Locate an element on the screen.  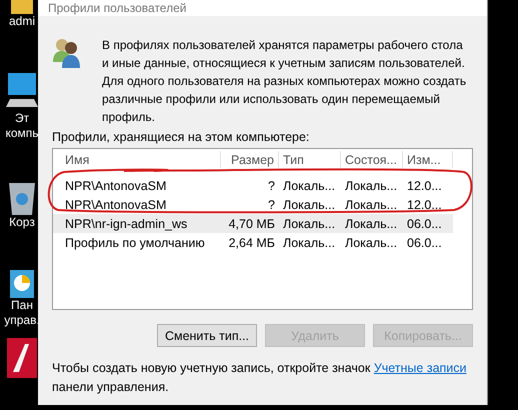
table-cell-text: 2,64 МБ is located at coordinates (252, 243).